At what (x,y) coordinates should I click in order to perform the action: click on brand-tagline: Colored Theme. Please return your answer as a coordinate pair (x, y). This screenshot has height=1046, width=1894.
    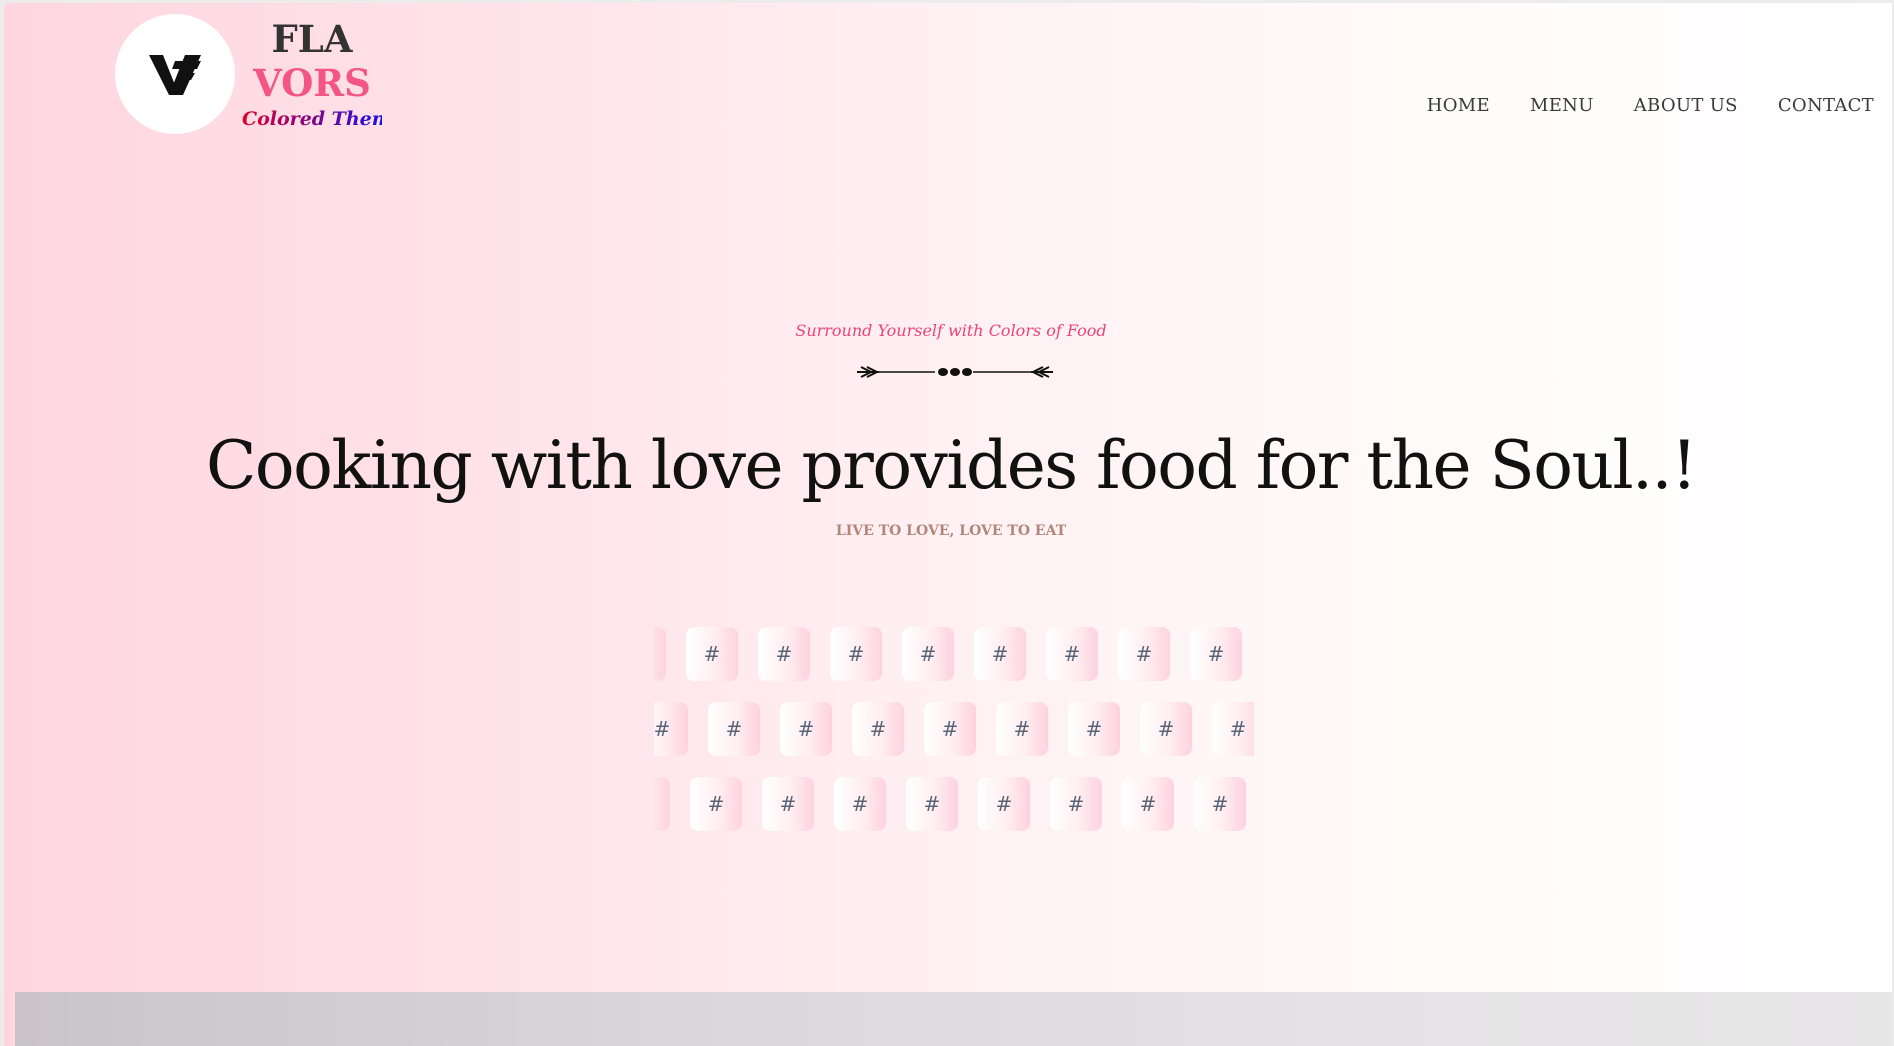
    Looking at the image, I should click on (323, 119).